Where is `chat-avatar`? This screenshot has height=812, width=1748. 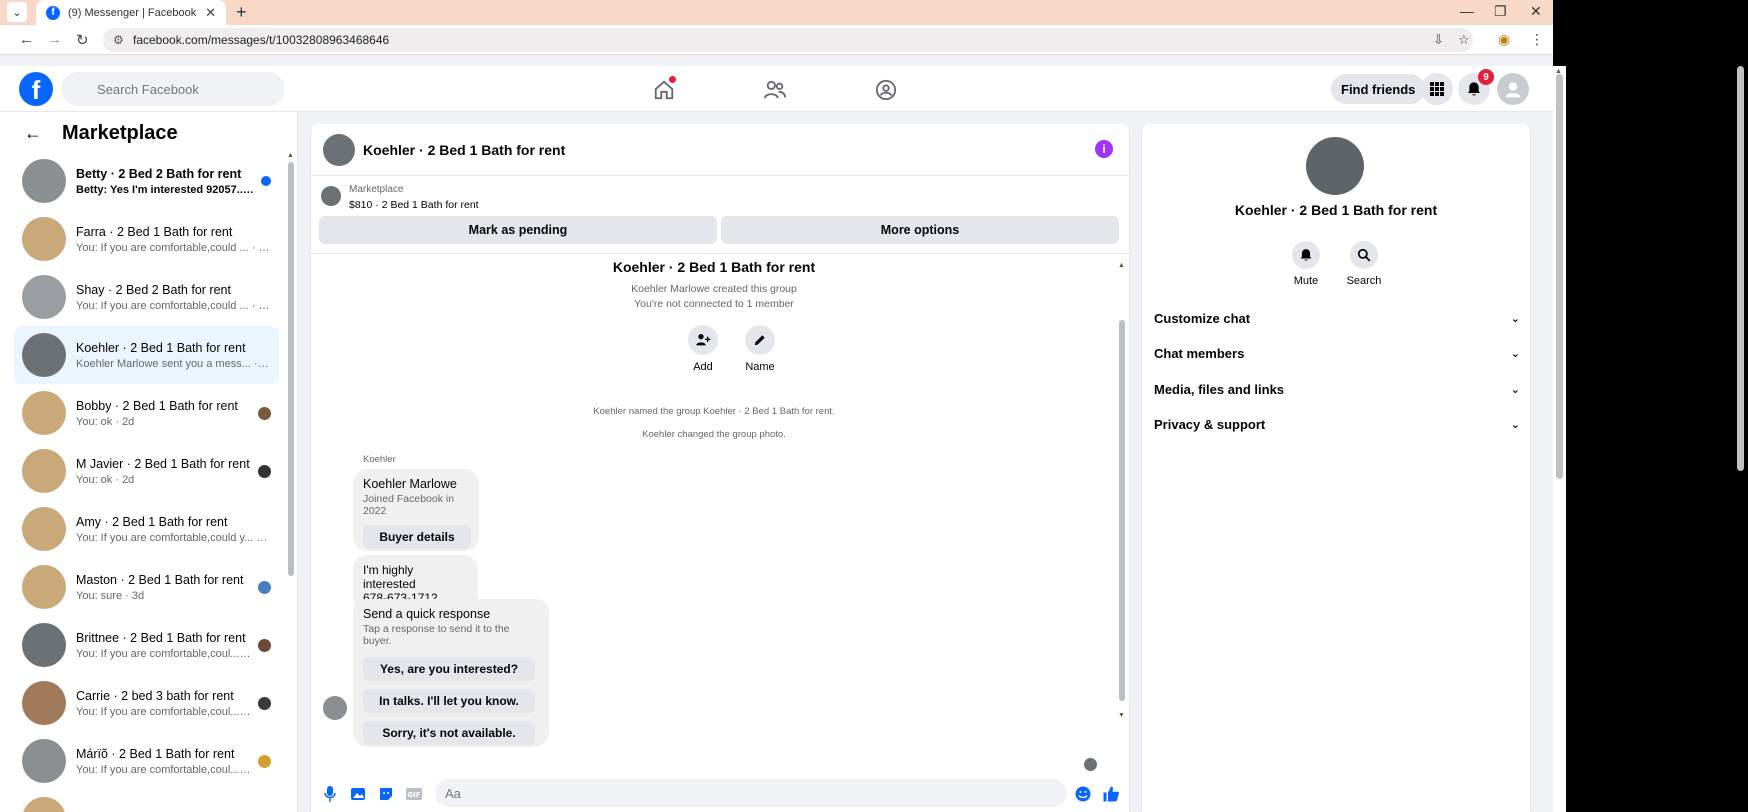
chat-avatar is located at coordinates (339, 149).